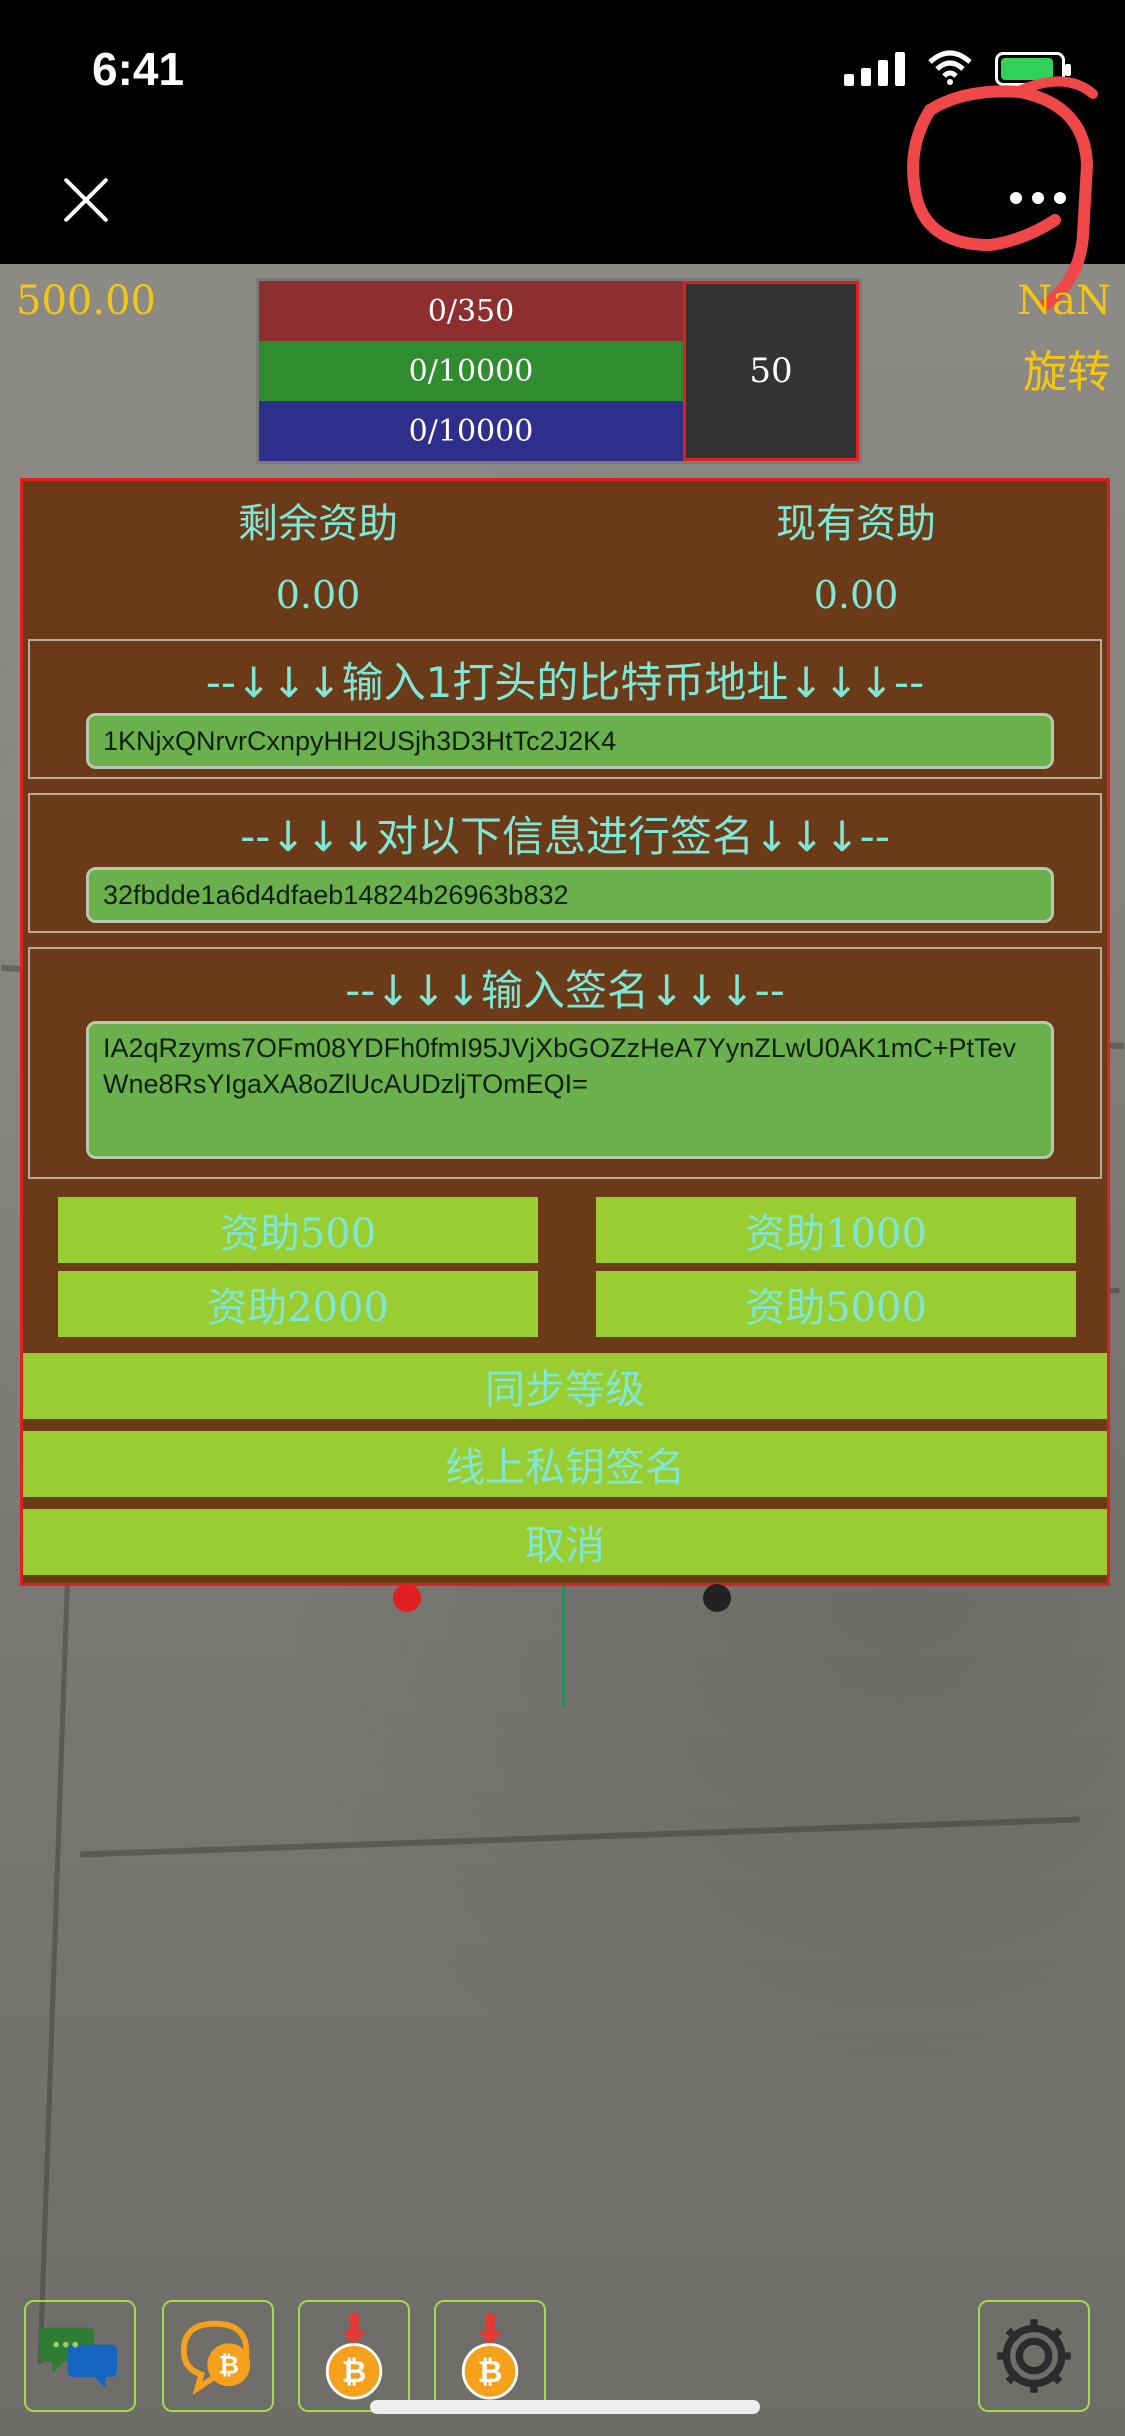 Image resolution: width=1125 pixels, height=2436 pixels. I want to click on remaining-value: 0.00, so click(318, 595).